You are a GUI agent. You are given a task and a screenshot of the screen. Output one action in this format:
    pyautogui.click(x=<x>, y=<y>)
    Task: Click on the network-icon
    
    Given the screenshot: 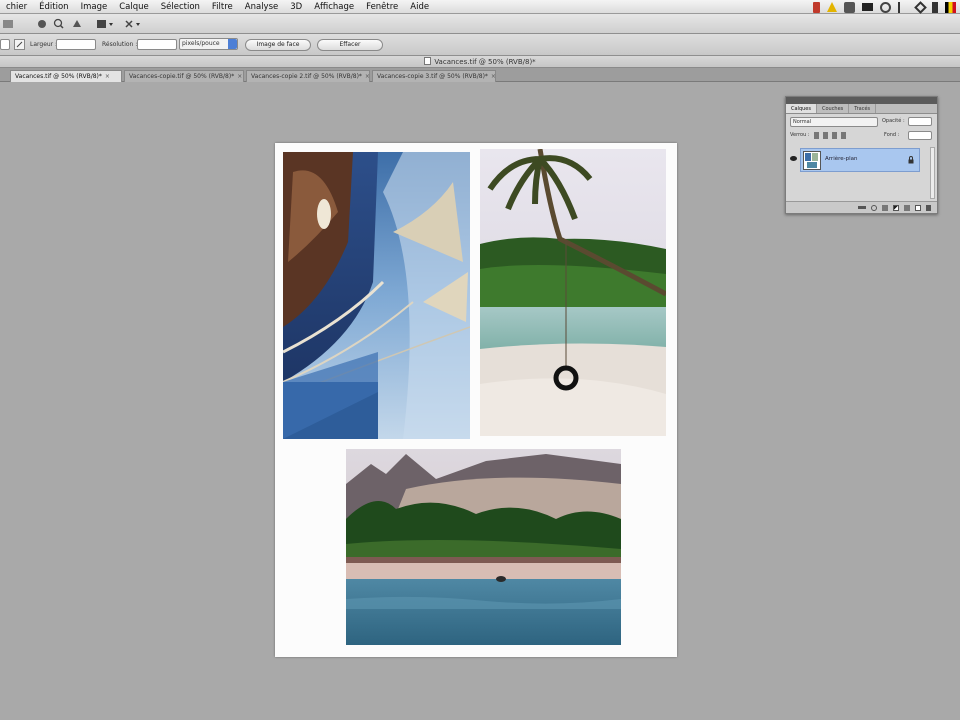 What is the action you would take?
    pyautogui.click(x=920, y=7)
    